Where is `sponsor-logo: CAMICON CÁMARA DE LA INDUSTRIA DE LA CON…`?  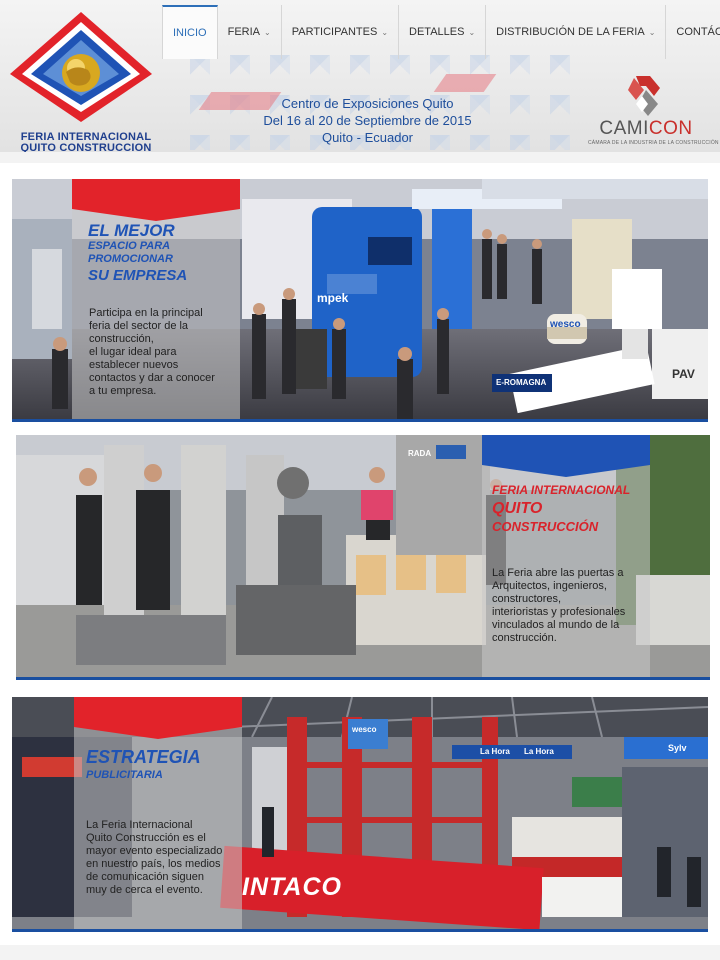
sponsor-logo: CAMICON CÁMARA DE LA INDUSTRIA DE LA CON… is located at coordinates (653, 112).